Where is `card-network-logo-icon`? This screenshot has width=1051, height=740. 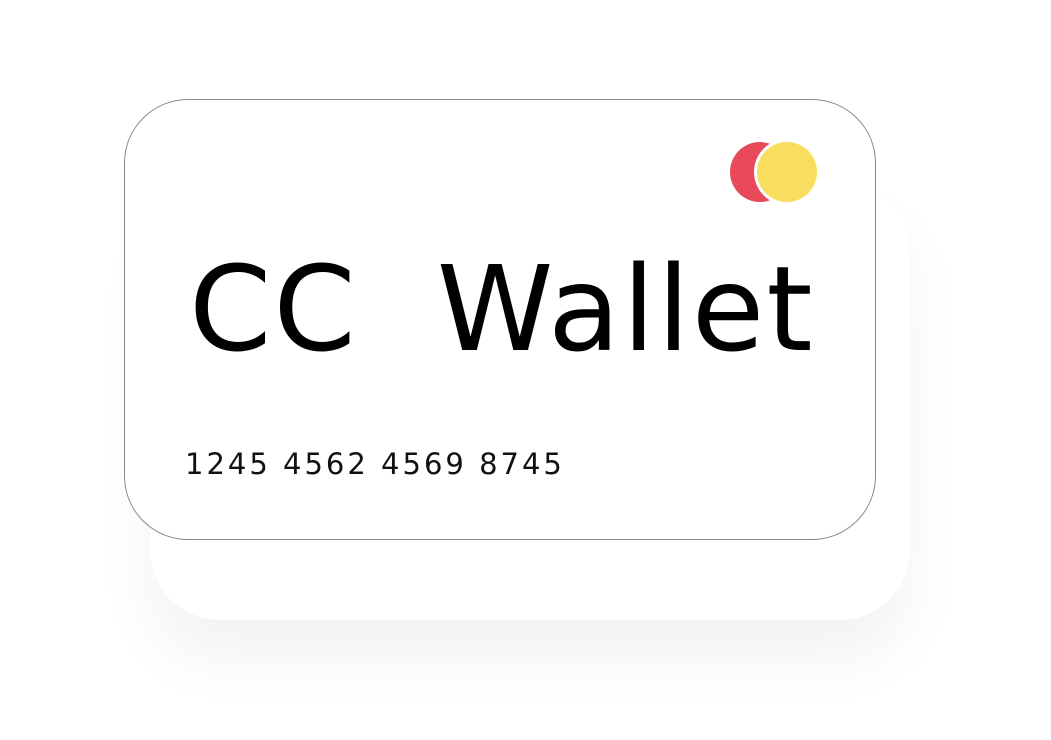
card-network-logo-icon is located at coordinates (774, 173).